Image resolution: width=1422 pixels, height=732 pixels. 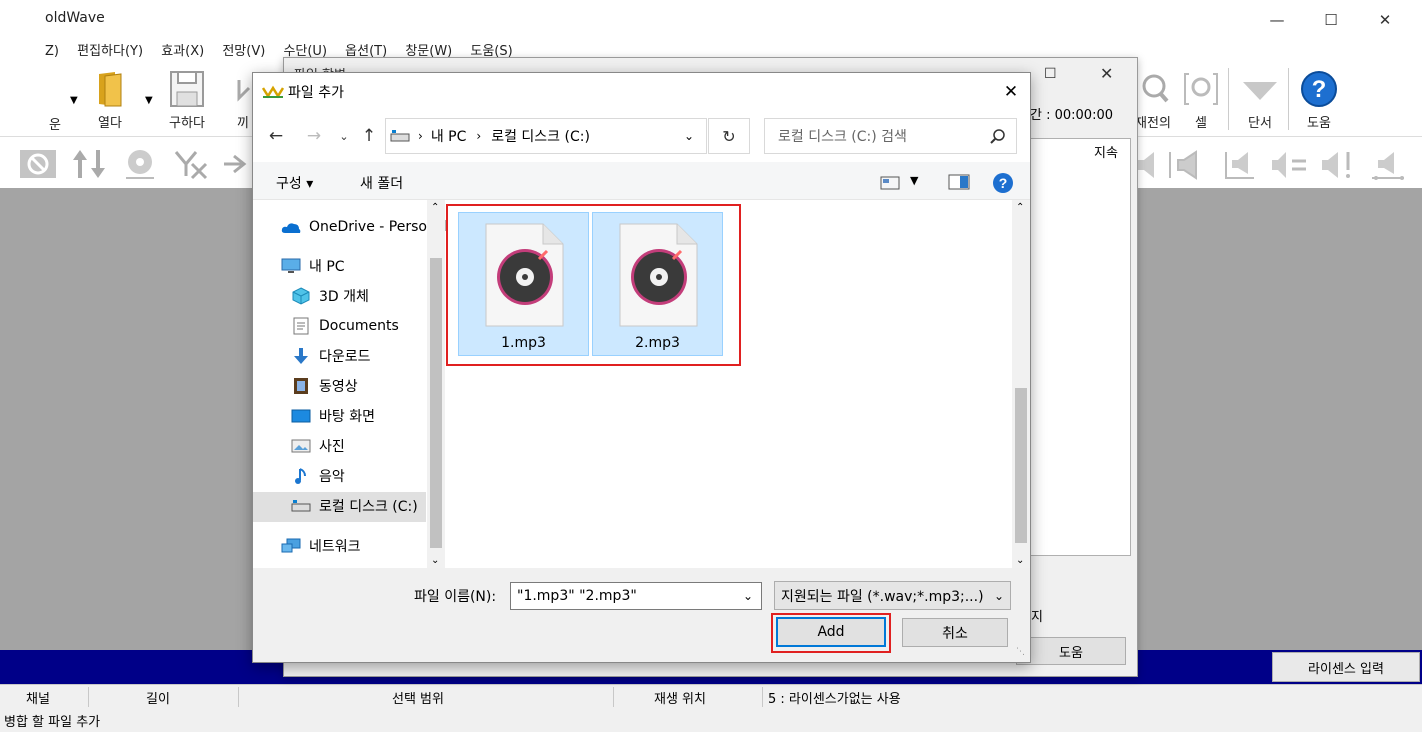 I want to click on up-arrow-icon: ↑, so click(x=369, y=136).